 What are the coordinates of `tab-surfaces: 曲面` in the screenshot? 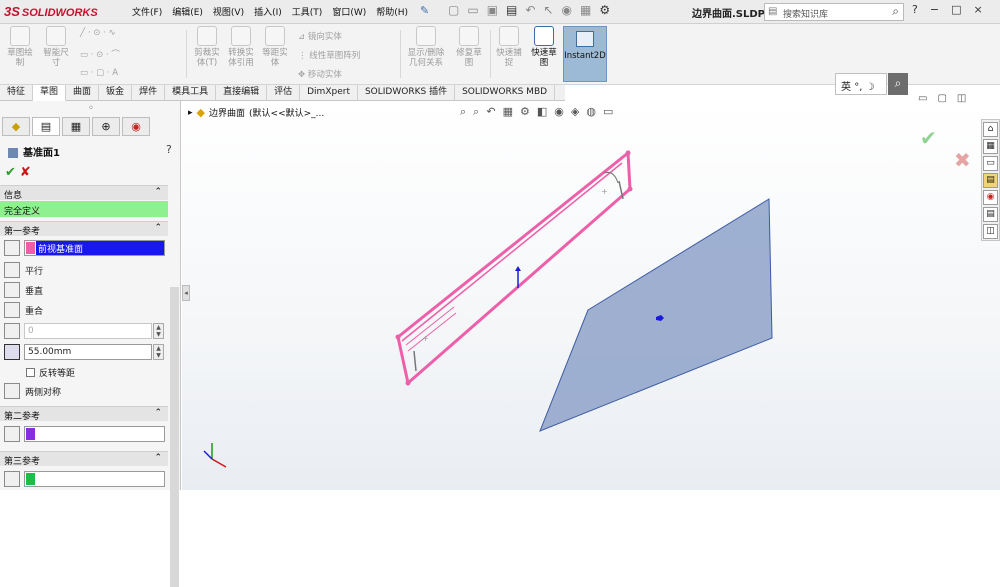 It's located at (83, 93).